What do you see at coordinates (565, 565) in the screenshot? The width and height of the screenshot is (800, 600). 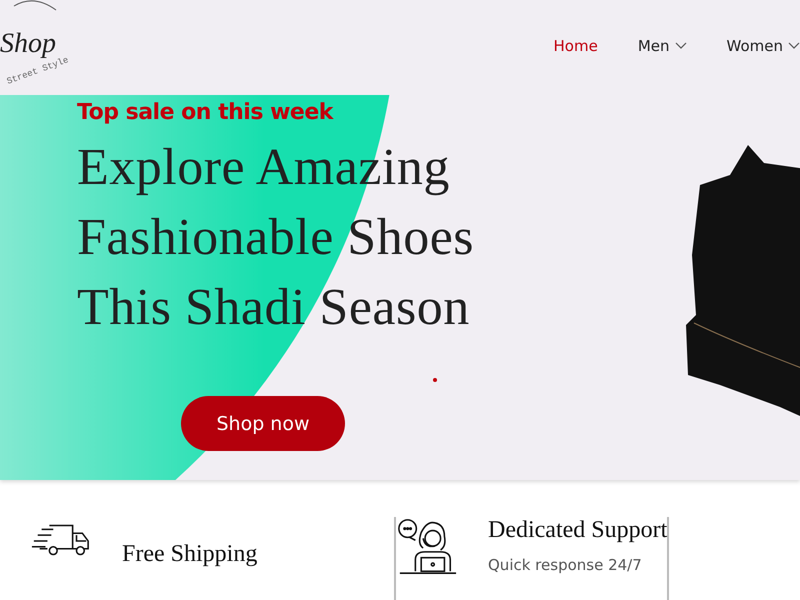 I see `feature-subtitle: Quick response 24/7` at bounding box center [565, 565].